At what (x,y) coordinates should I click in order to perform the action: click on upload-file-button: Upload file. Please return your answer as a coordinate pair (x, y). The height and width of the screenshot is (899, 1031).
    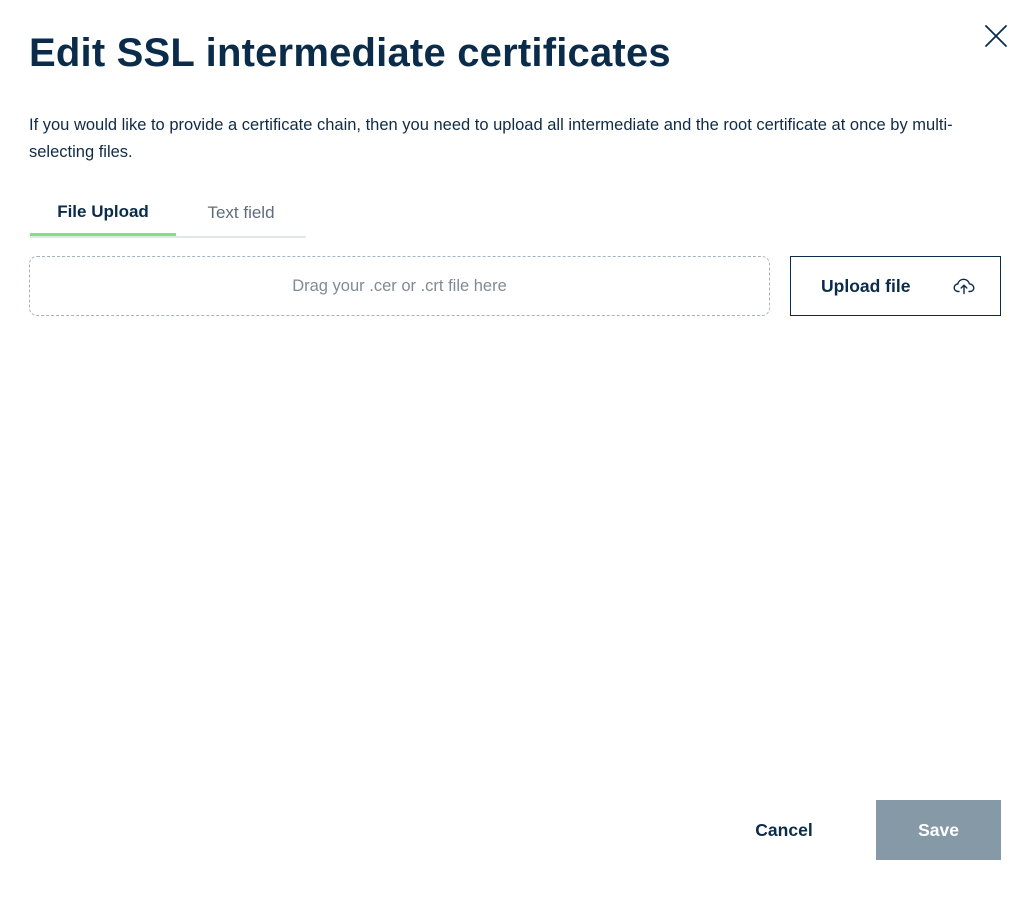
    Looking at the image, I should click on (895, 286).